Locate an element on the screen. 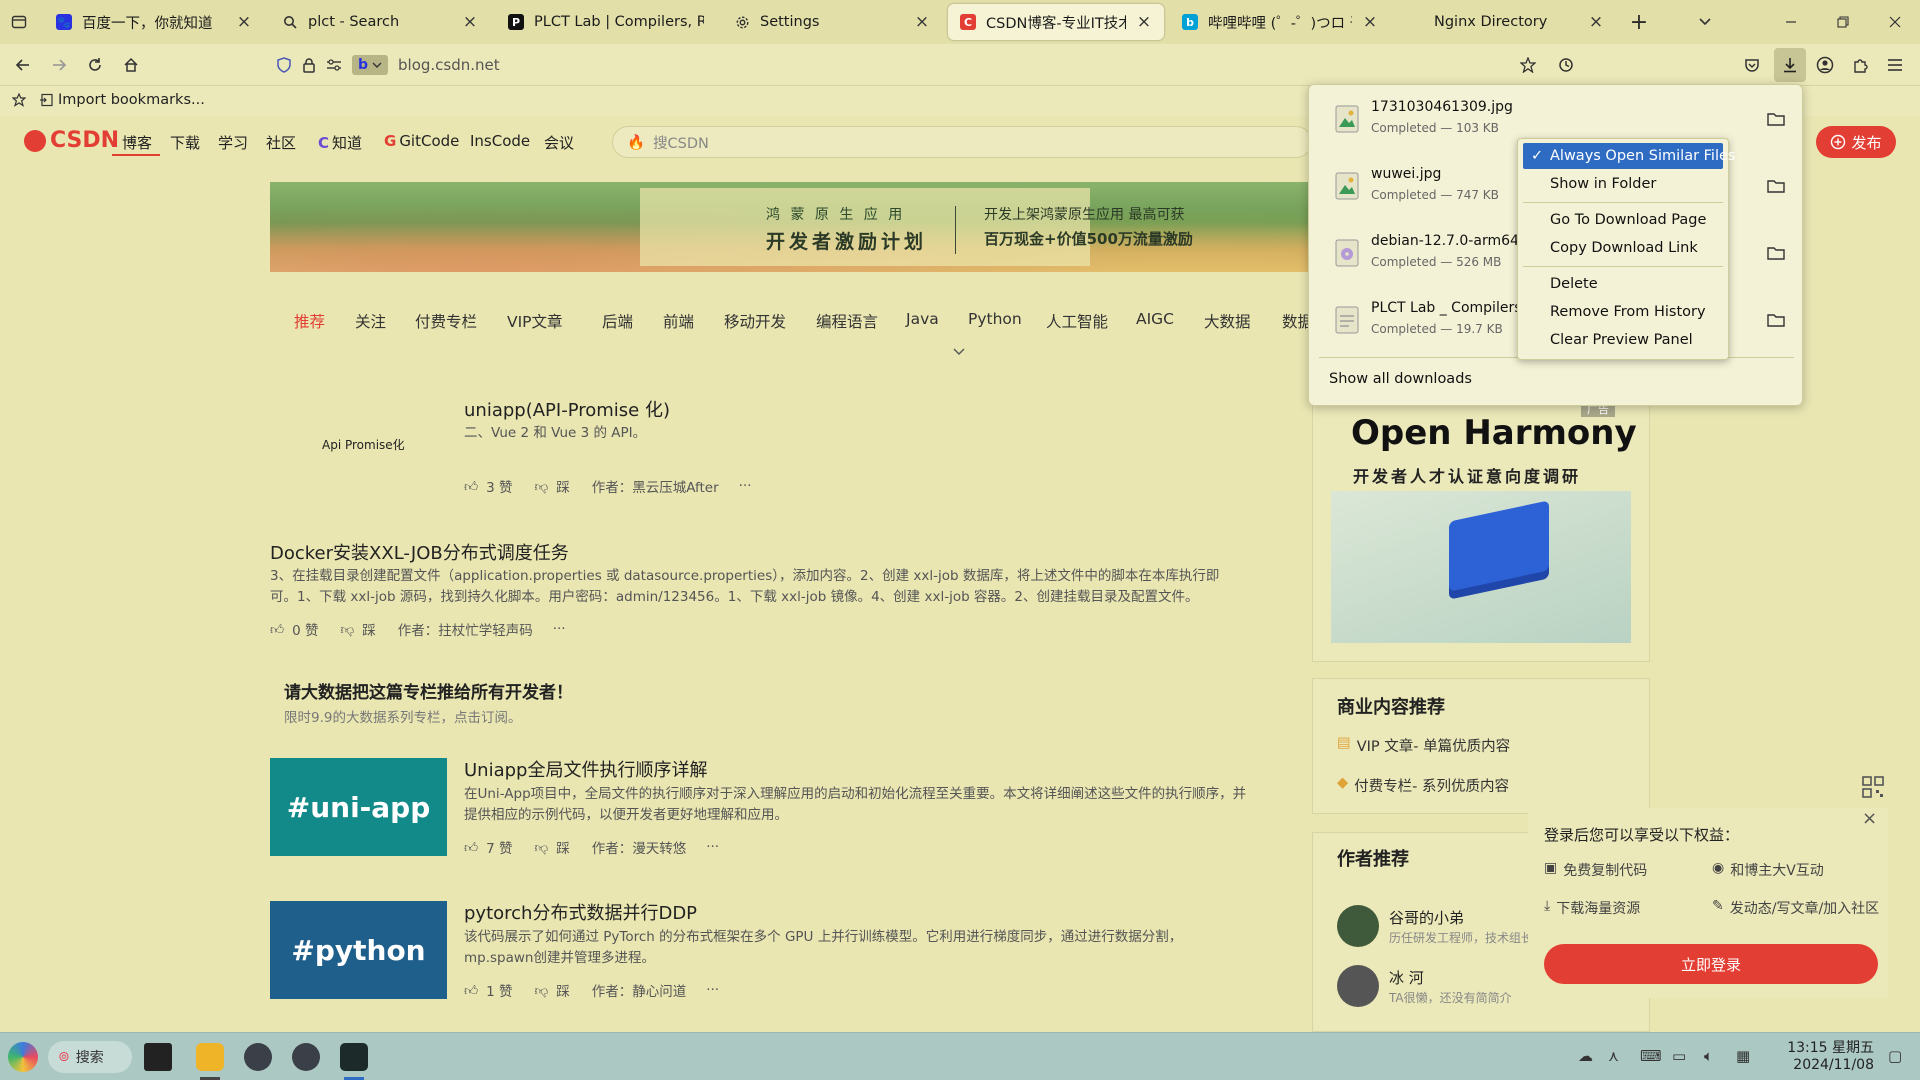 The width and height of the screenshot is (1920, 1080). file-manager-icon is located at coordinates (210, 1057).